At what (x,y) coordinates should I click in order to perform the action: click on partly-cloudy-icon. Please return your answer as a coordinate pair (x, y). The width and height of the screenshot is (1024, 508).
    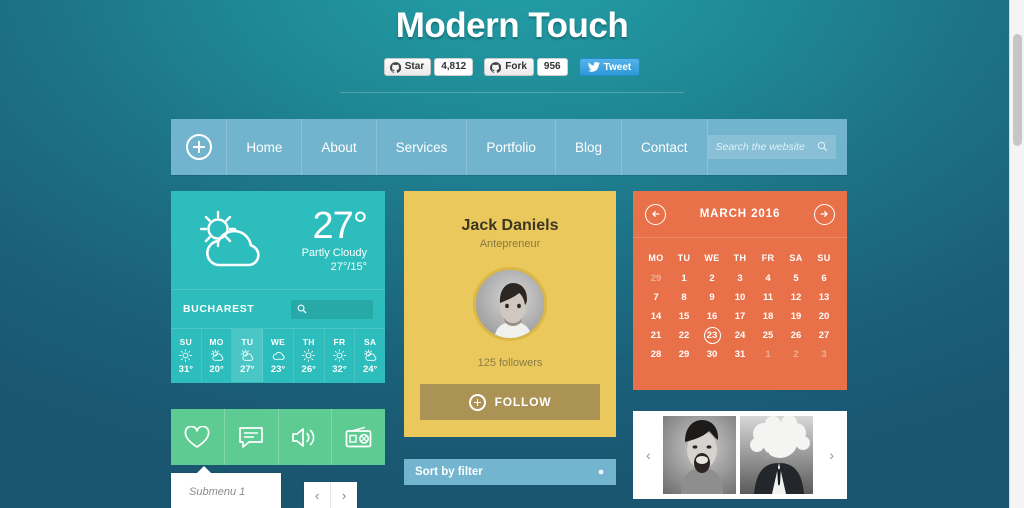
    Looking at the image, I should click on (217, 355).